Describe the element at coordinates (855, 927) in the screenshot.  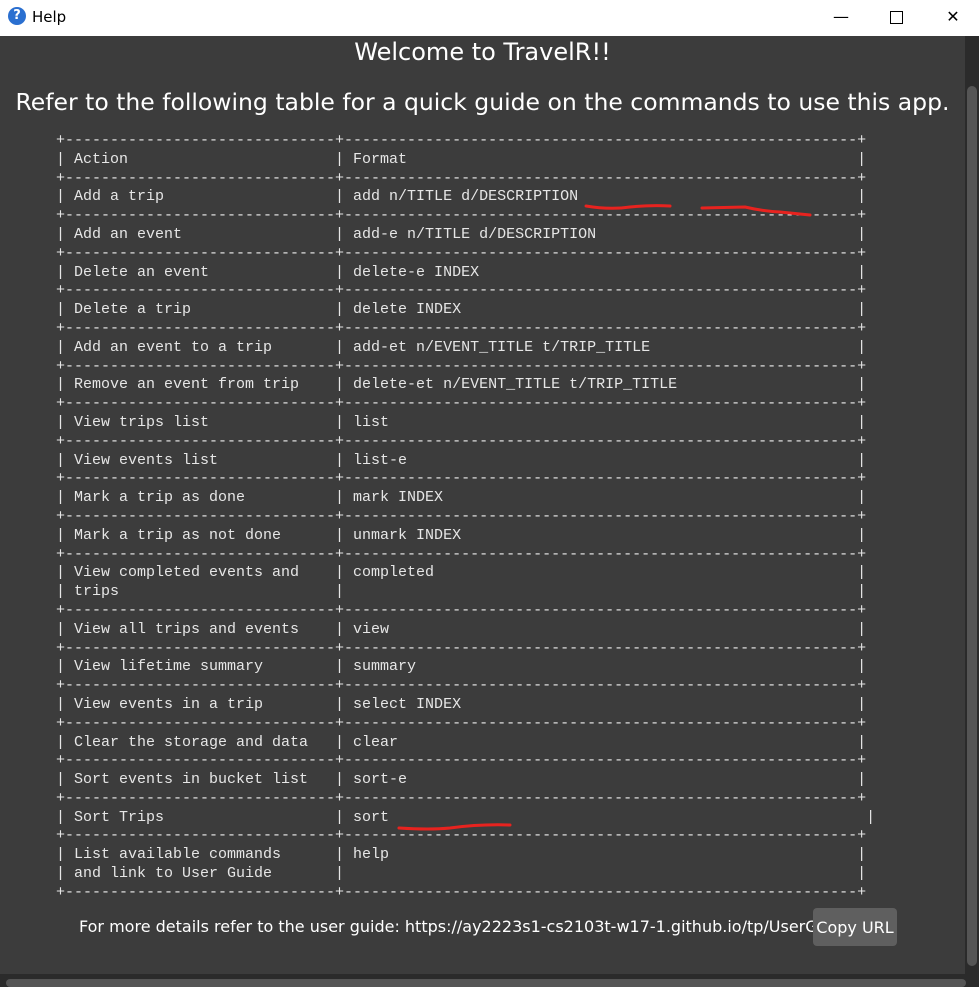
I see `copy-url-button: Copy URL` at that location.